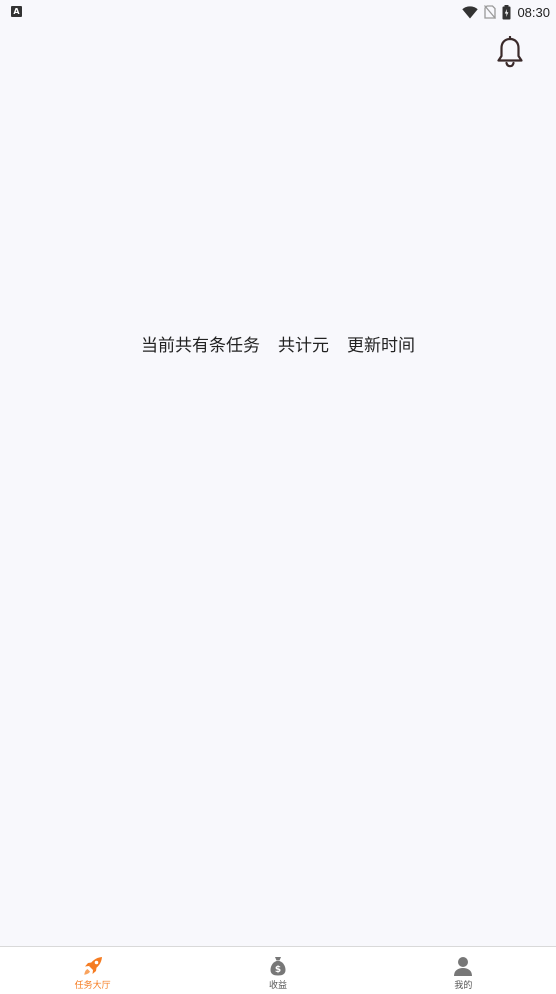  What do you see at coordinates (303, 346) in the screenshot?
I see `total-amount-text: 共计元` at bounding box center [303, 346].